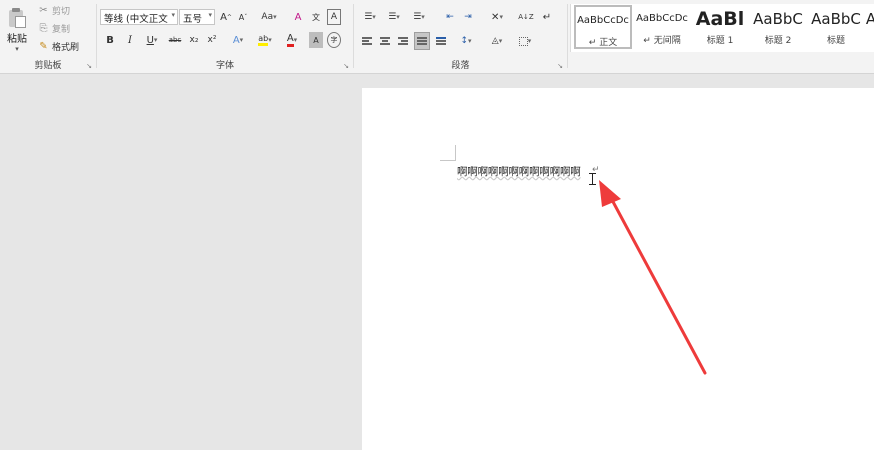 This screenshot has width=874, height=450. I want to click on style-sample: AaBl, so click(720, 19).